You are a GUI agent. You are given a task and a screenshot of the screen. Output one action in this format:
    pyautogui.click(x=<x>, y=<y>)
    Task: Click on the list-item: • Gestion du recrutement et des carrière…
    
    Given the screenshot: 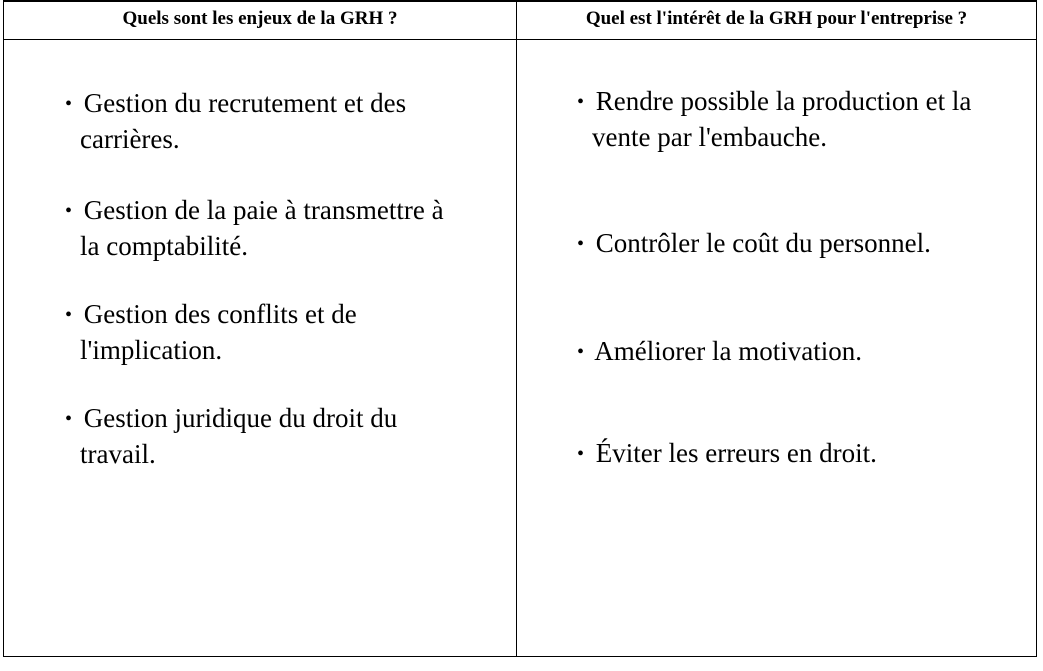 What is the action you would take?
    pyautogui.click(x=235, y=121)
    